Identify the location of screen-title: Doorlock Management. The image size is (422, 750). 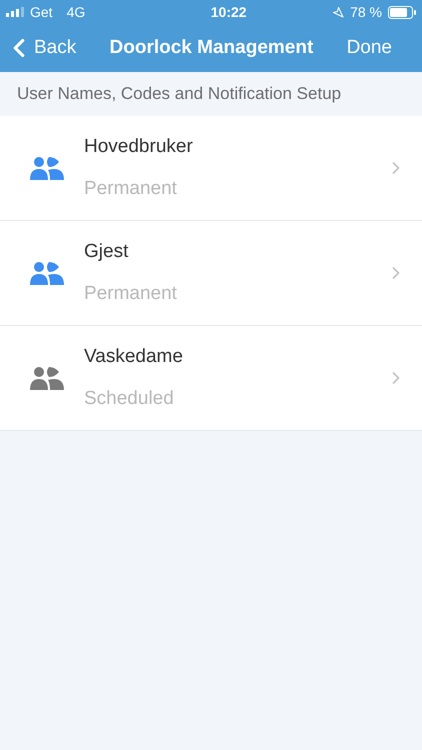
(212, 48).